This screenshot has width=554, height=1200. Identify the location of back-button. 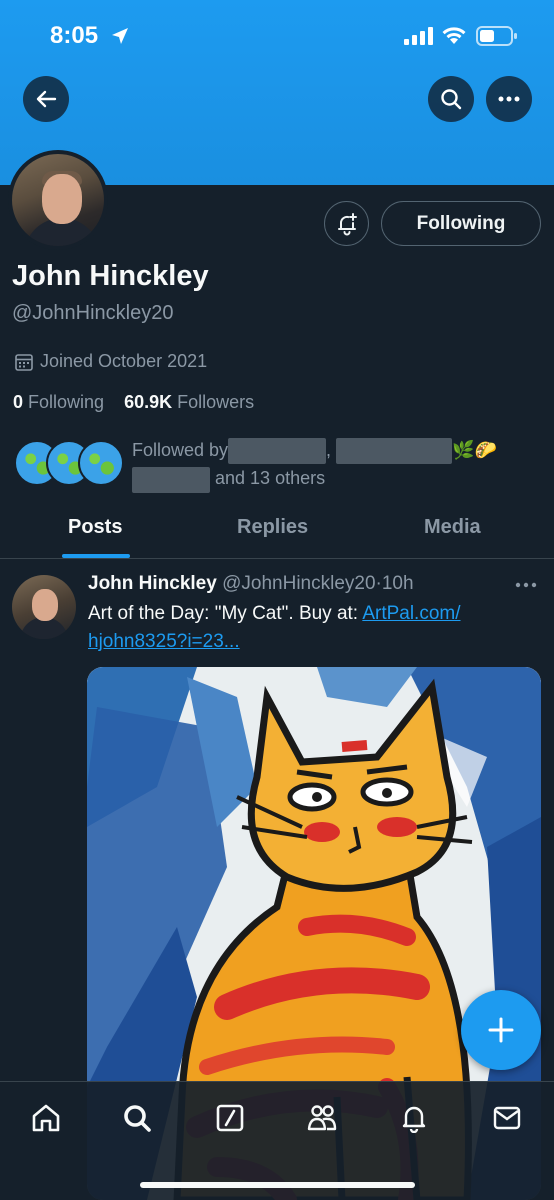
(46, 99).